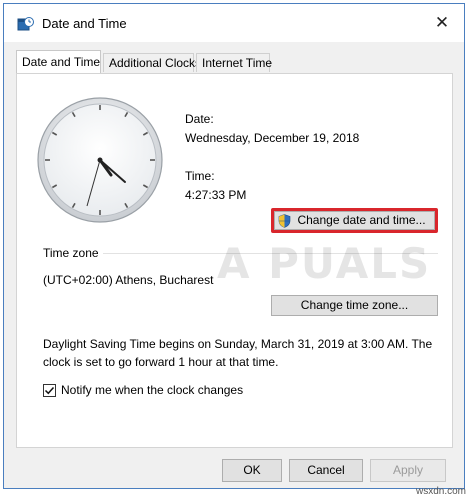  Describe the element at coordinates (326, 470) in the screenshot. I see `cancel-button: Cancel` at that location.